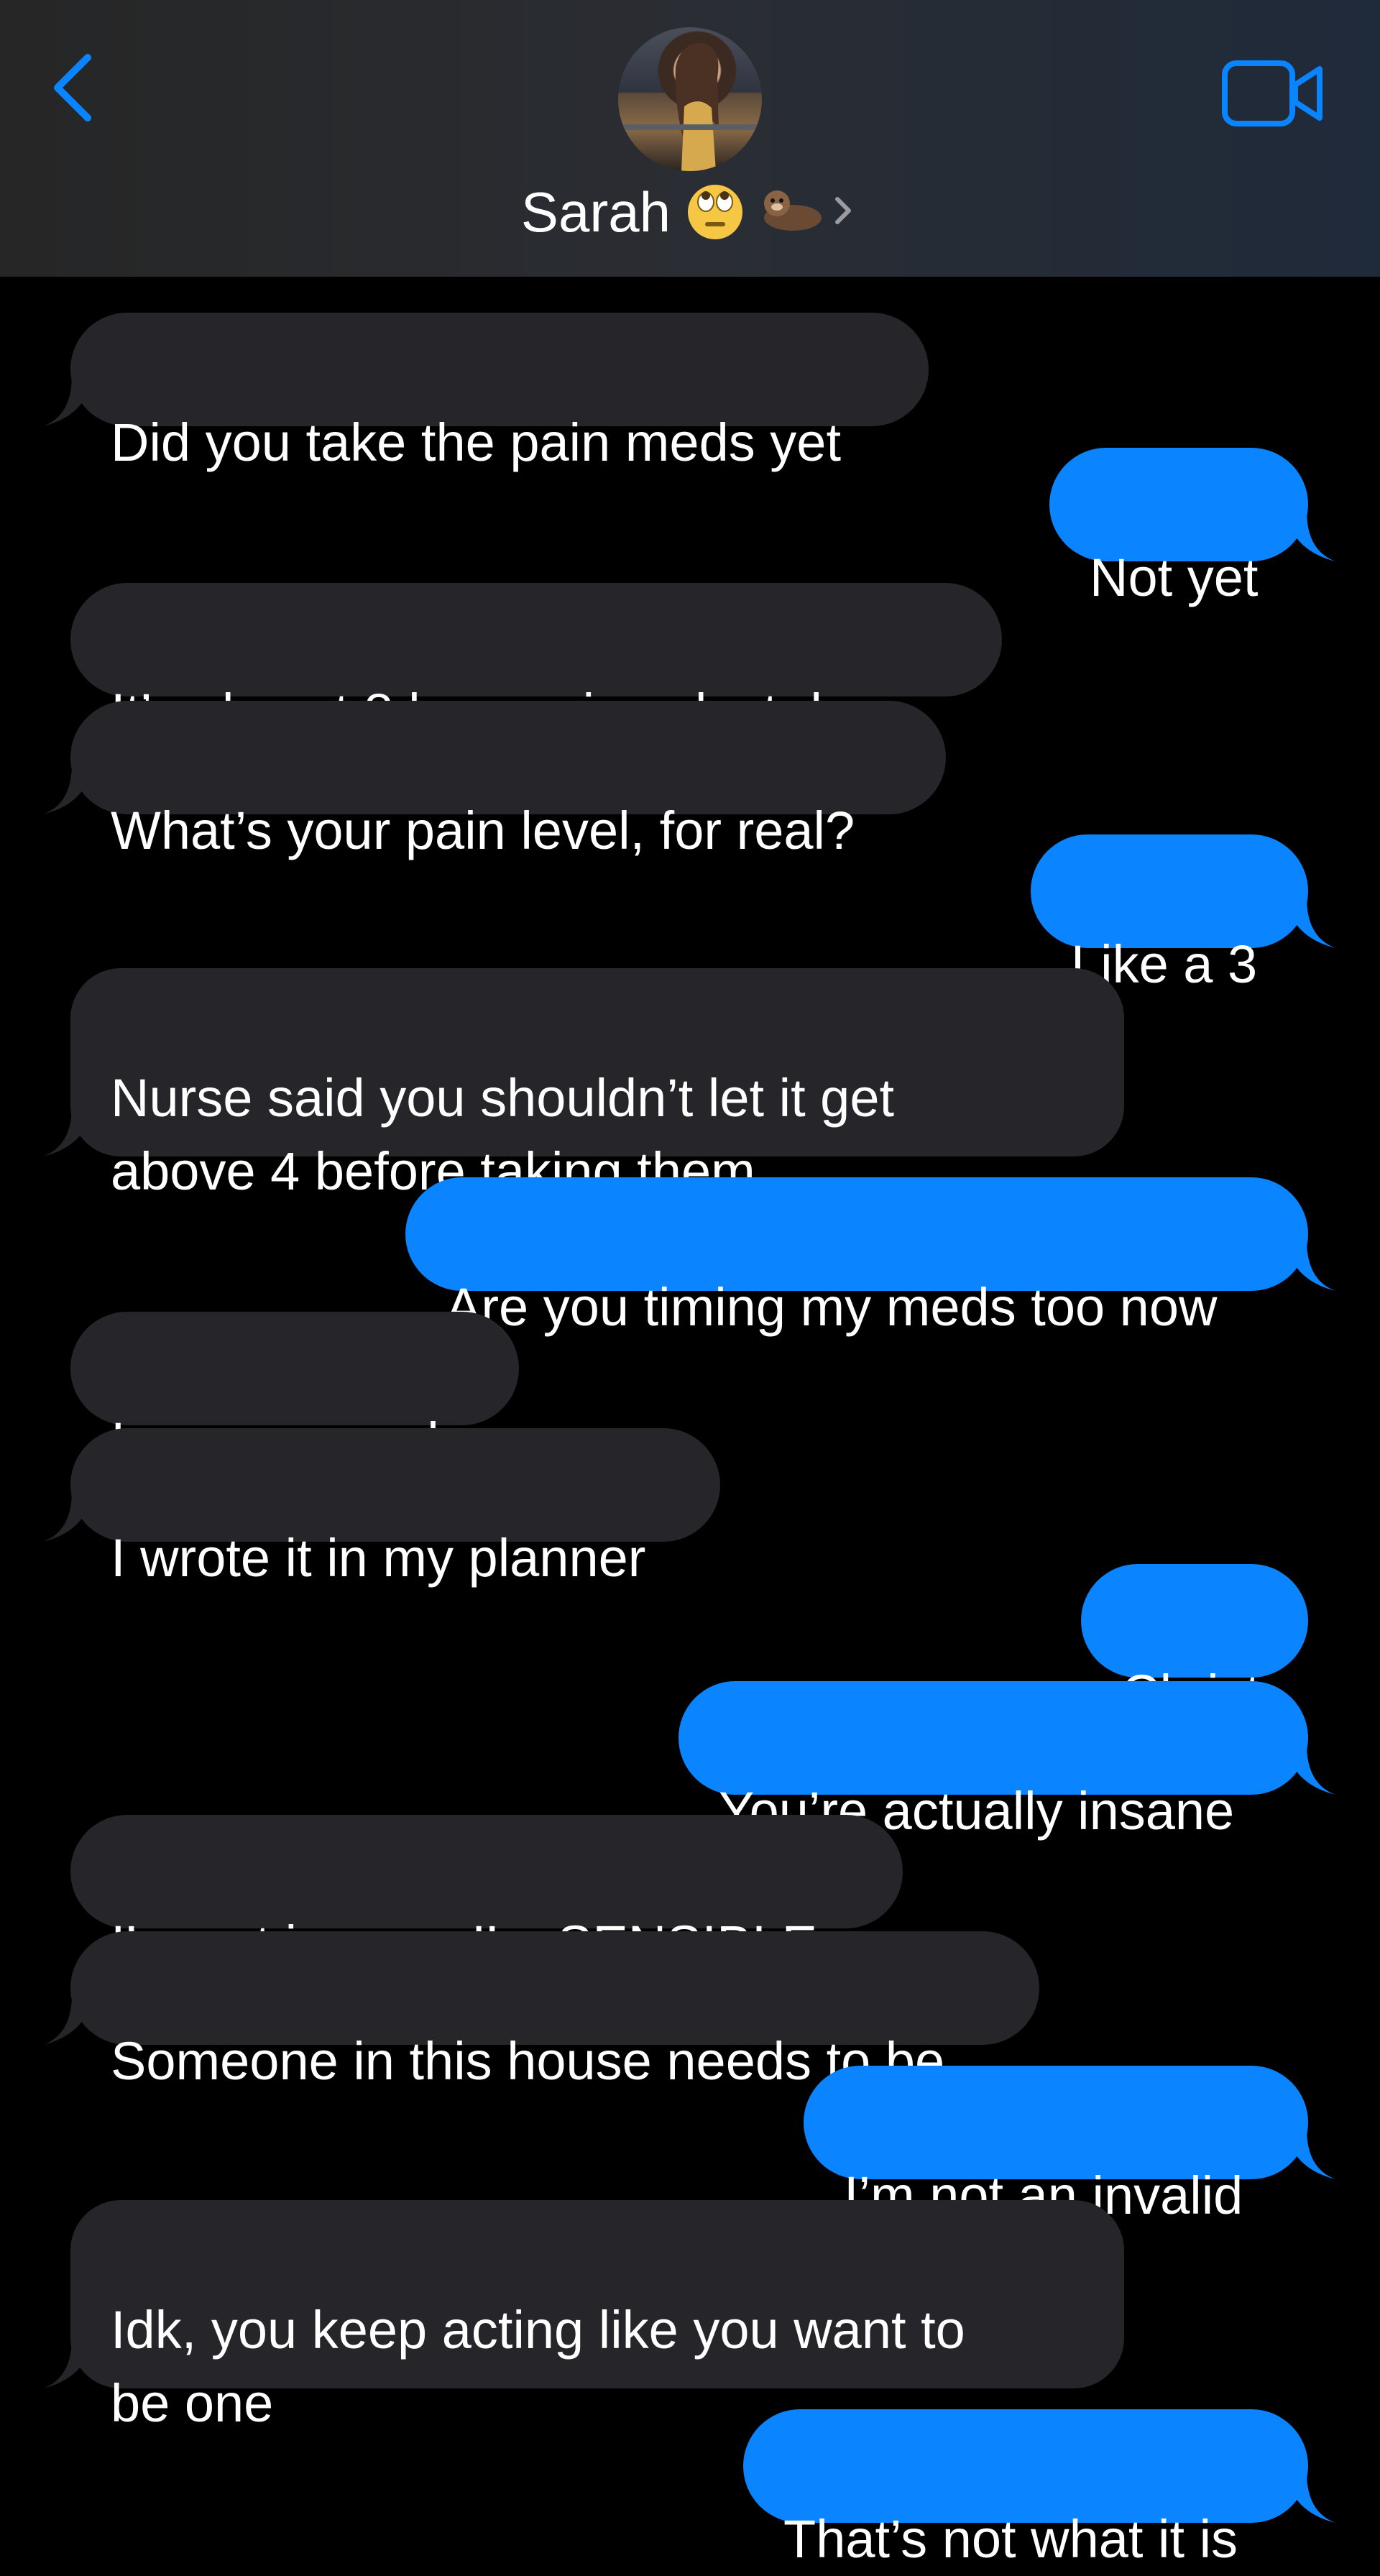 The height and width of the screenshot is (2576, 1380). Describe the element at coordinates (1039, 2489) in the screenshot. I see `message-bubble-outgoing: That’s not what it is` at that location.